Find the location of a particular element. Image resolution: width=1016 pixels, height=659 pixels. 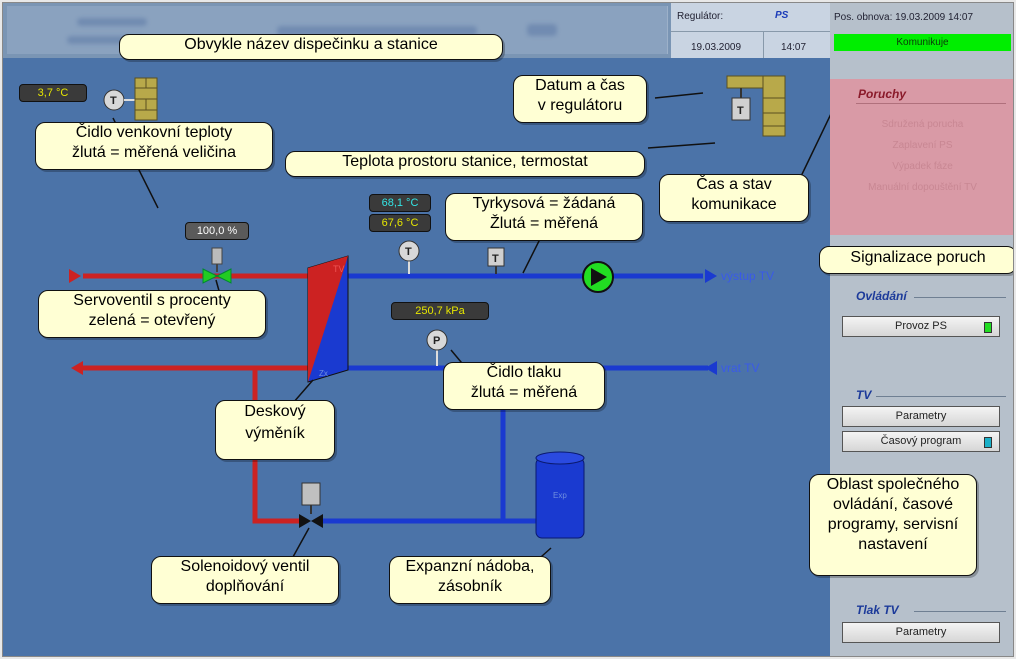

svg-text: P is located at coordinates (436, 341).